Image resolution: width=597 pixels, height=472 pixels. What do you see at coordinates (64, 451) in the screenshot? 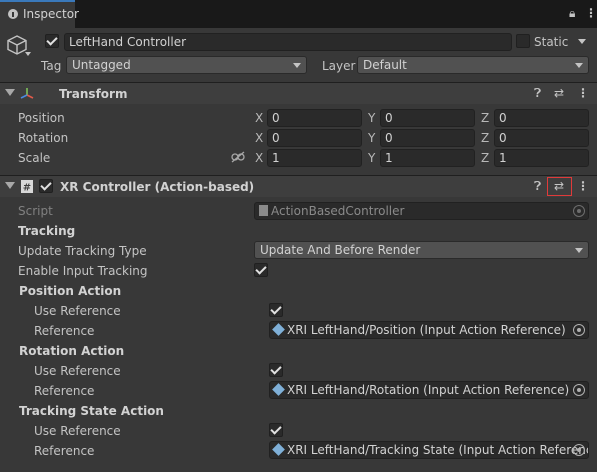
I see `tracking-state-reference-label: Reference` at bounding box center [64, 451].